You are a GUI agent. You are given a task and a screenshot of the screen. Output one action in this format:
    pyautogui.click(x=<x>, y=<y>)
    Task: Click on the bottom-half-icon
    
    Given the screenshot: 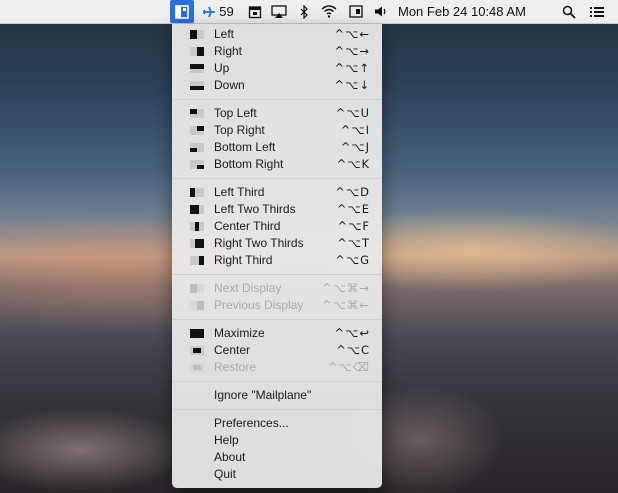 What is the action you would take?
    pyautogui.click(x=197, y=85)
    